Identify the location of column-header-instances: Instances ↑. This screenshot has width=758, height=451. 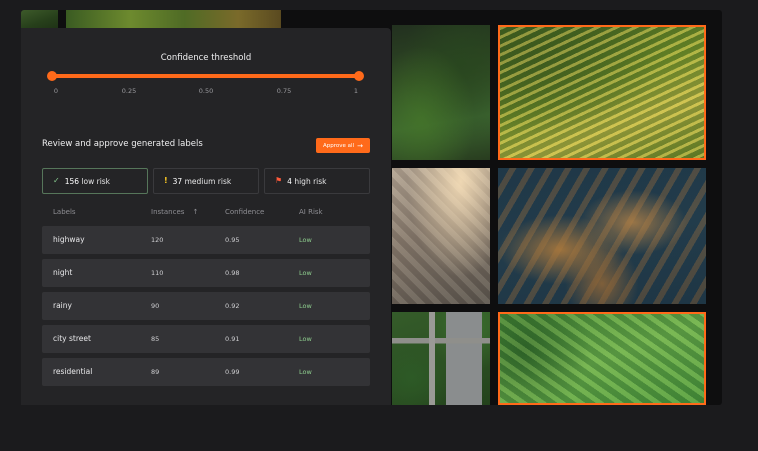
(175, 212).